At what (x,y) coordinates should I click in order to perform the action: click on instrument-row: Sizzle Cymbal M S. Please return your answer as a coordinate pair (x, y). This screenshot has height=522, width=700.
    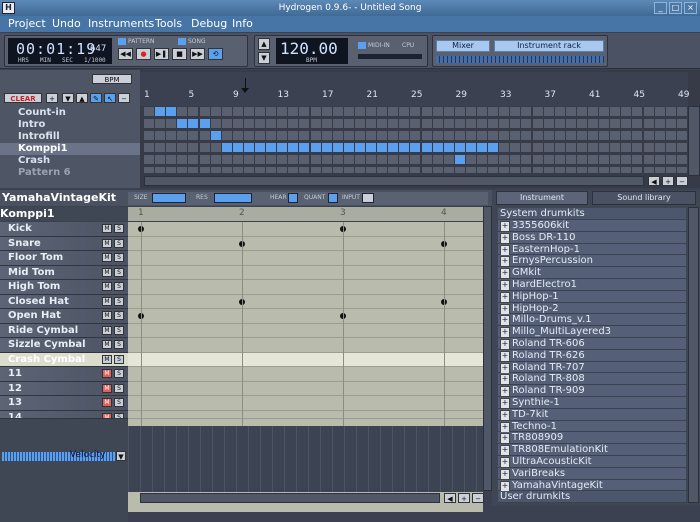
    Looking at the image, I should click on (64, 345).